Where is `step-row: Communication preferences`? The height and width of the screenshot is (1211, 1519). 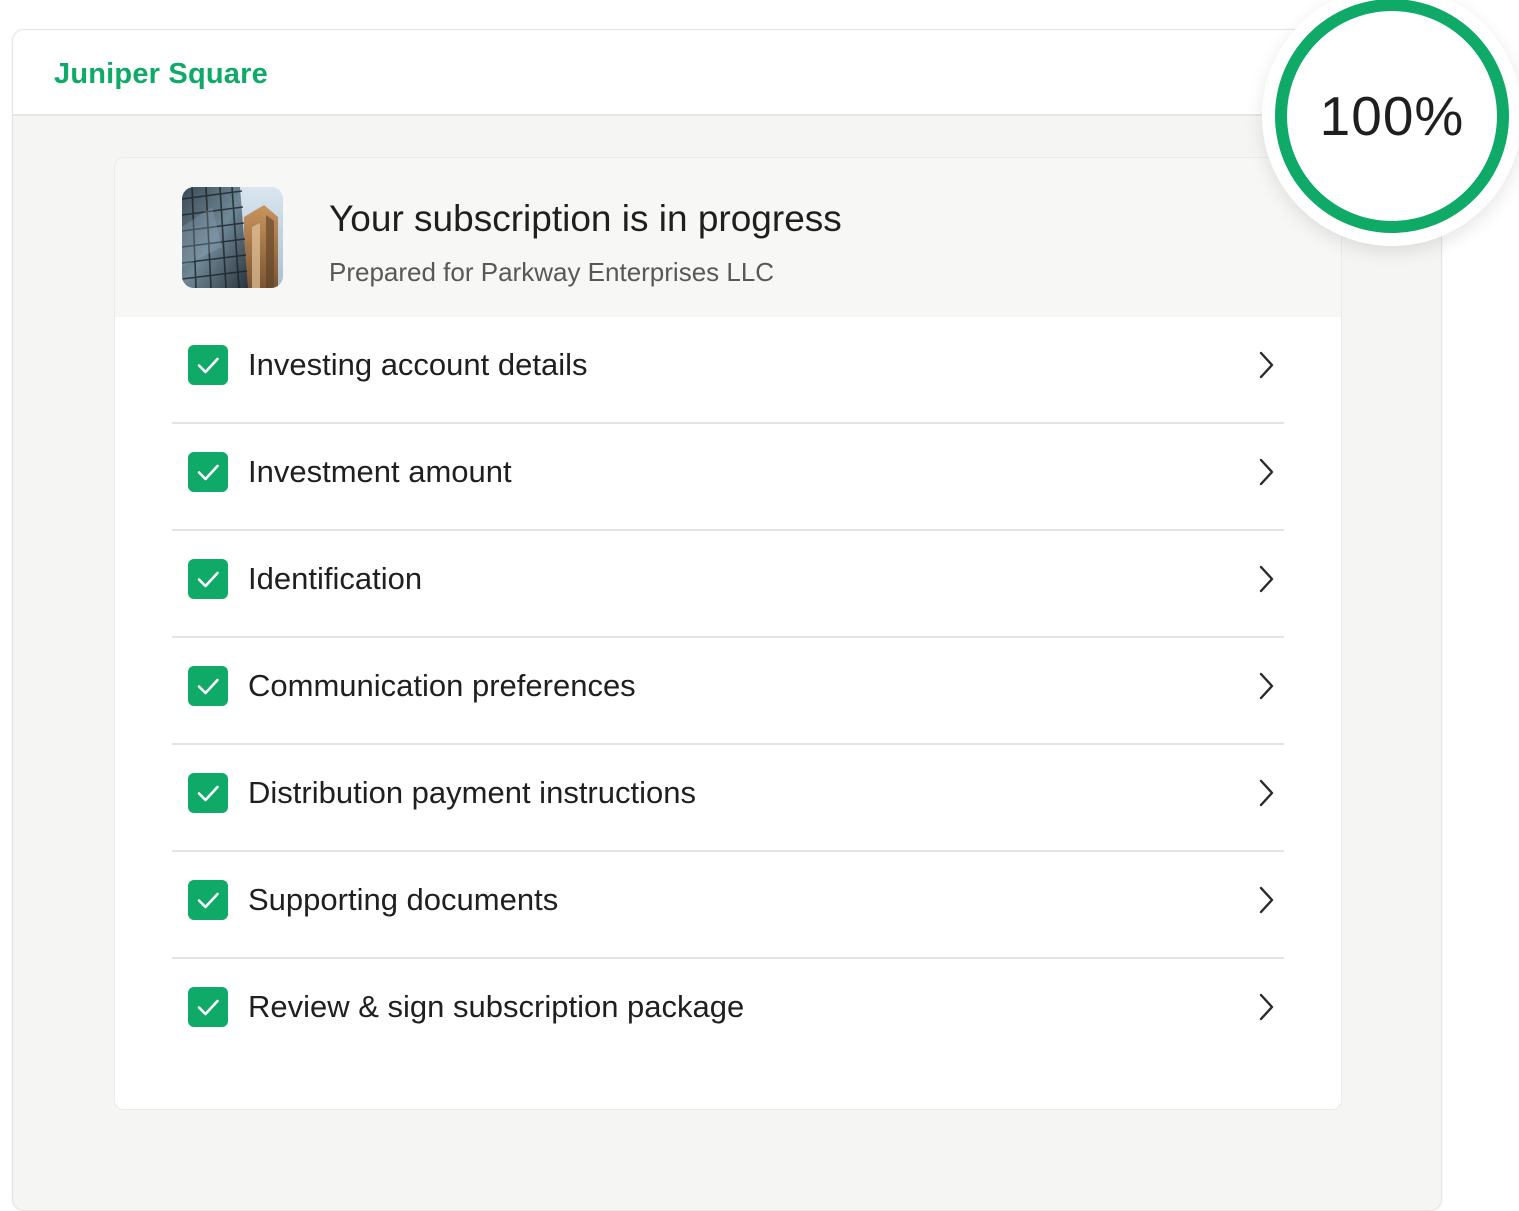 step-row: Communication preferences is located at coordinates (728, 691).